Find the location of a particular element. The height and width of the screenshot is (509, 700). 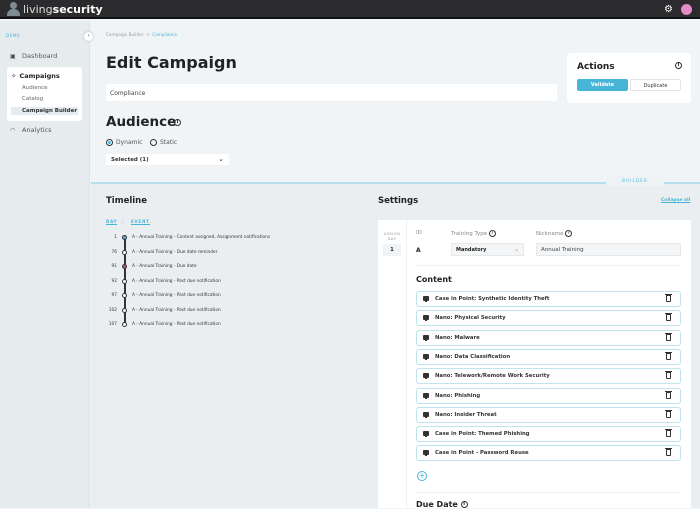

audience-title: Audience is located at coordinates (141, 122).